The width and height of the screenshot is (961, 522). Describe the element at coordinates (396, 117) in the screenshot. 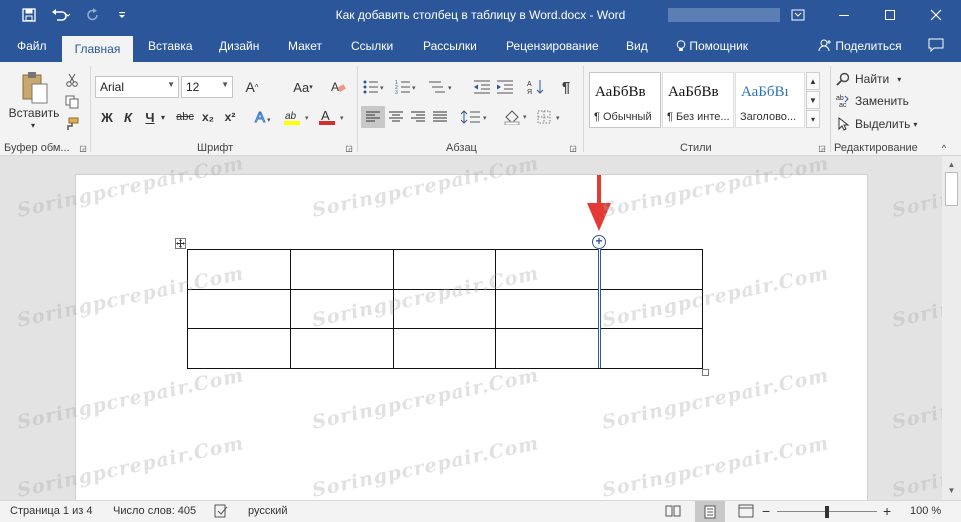

I see `align-center-icon` at that location.